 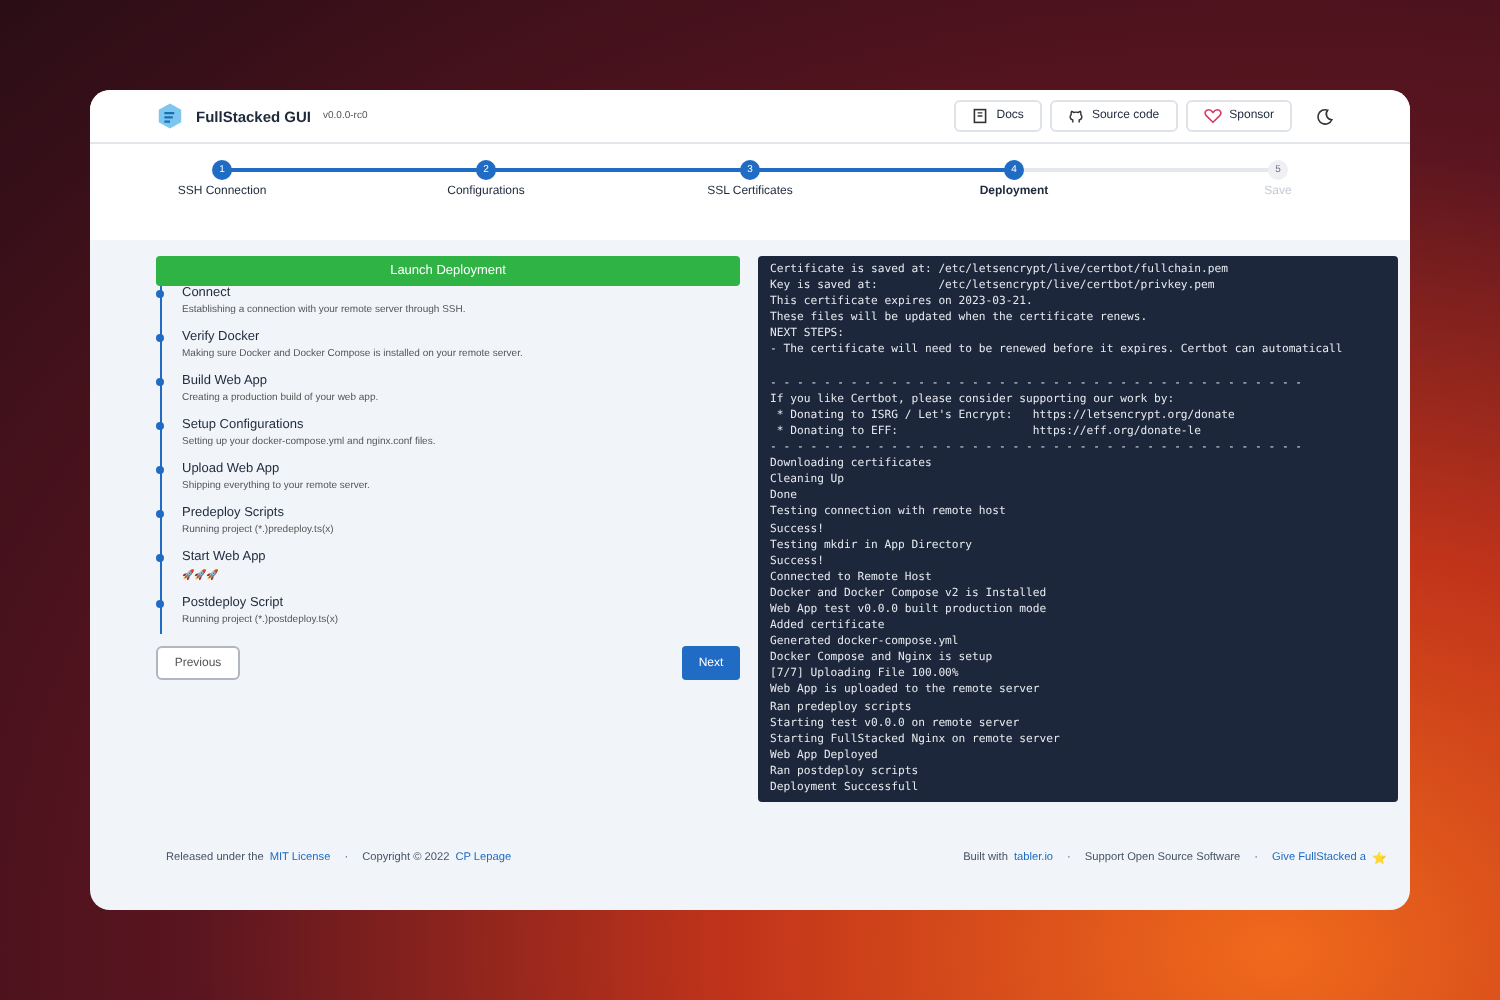 I want to click on heart-icon, so click(x=1212, y=116).